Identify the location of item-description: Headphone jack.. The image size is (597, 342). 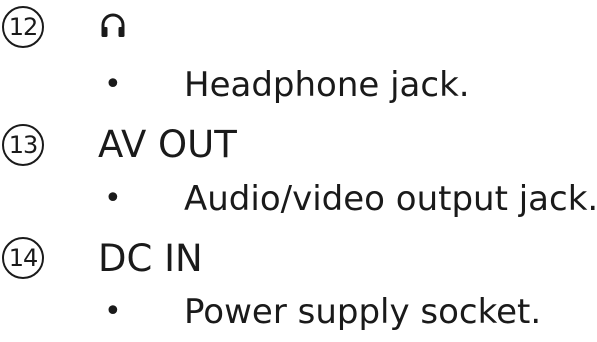
(327, 85).